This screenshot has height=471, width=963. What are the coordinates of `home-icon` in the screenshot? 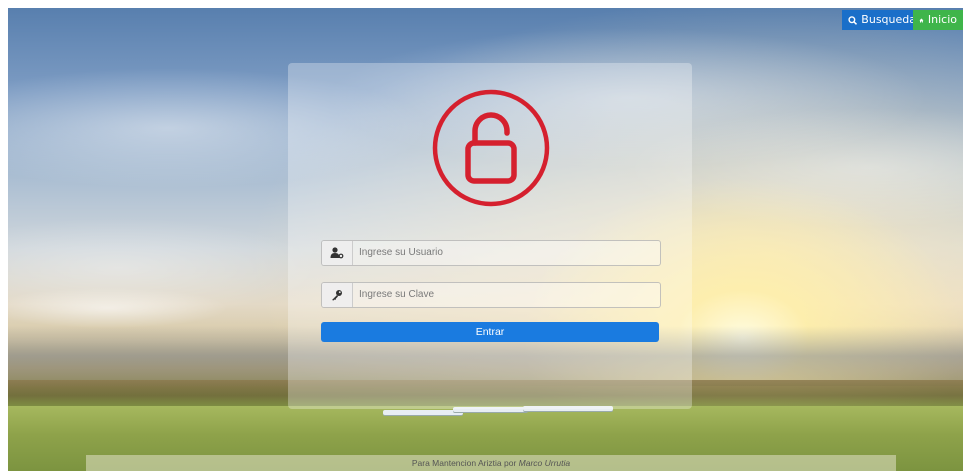 It's located at (921, 20).